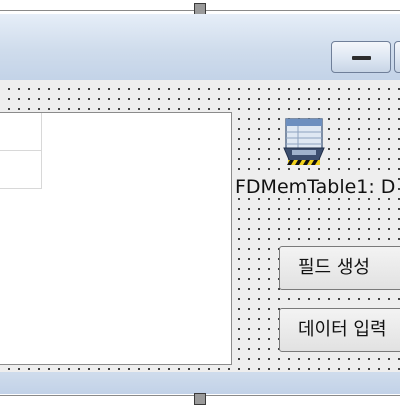 Image resolution: width=400 pixels, height=405 pixels. I want to click on form-bottom-border, so click(200, 383).